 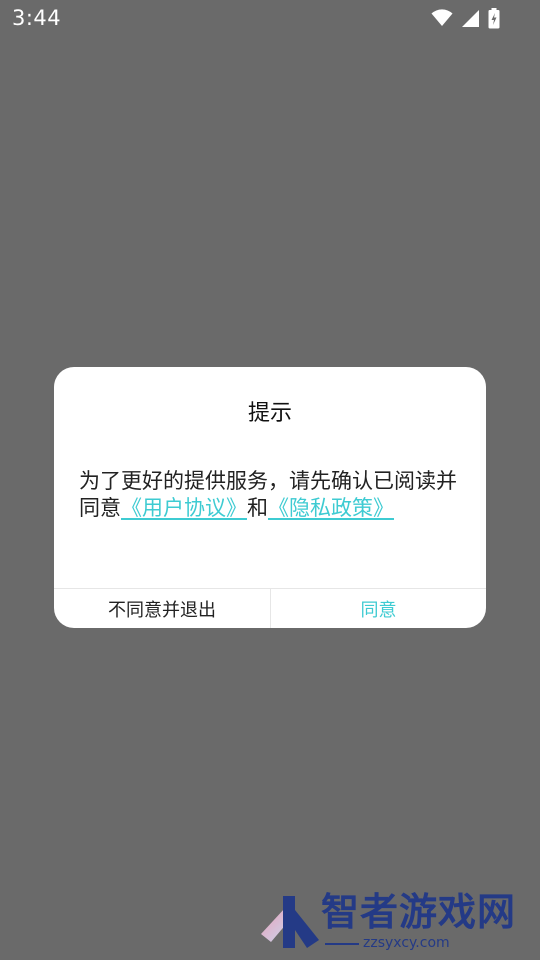 What do you see at coordinates (331, 508) in the screenshot?
I see `privacy-policy-link: 《隐私政策》` at bounding box center [331, 508].